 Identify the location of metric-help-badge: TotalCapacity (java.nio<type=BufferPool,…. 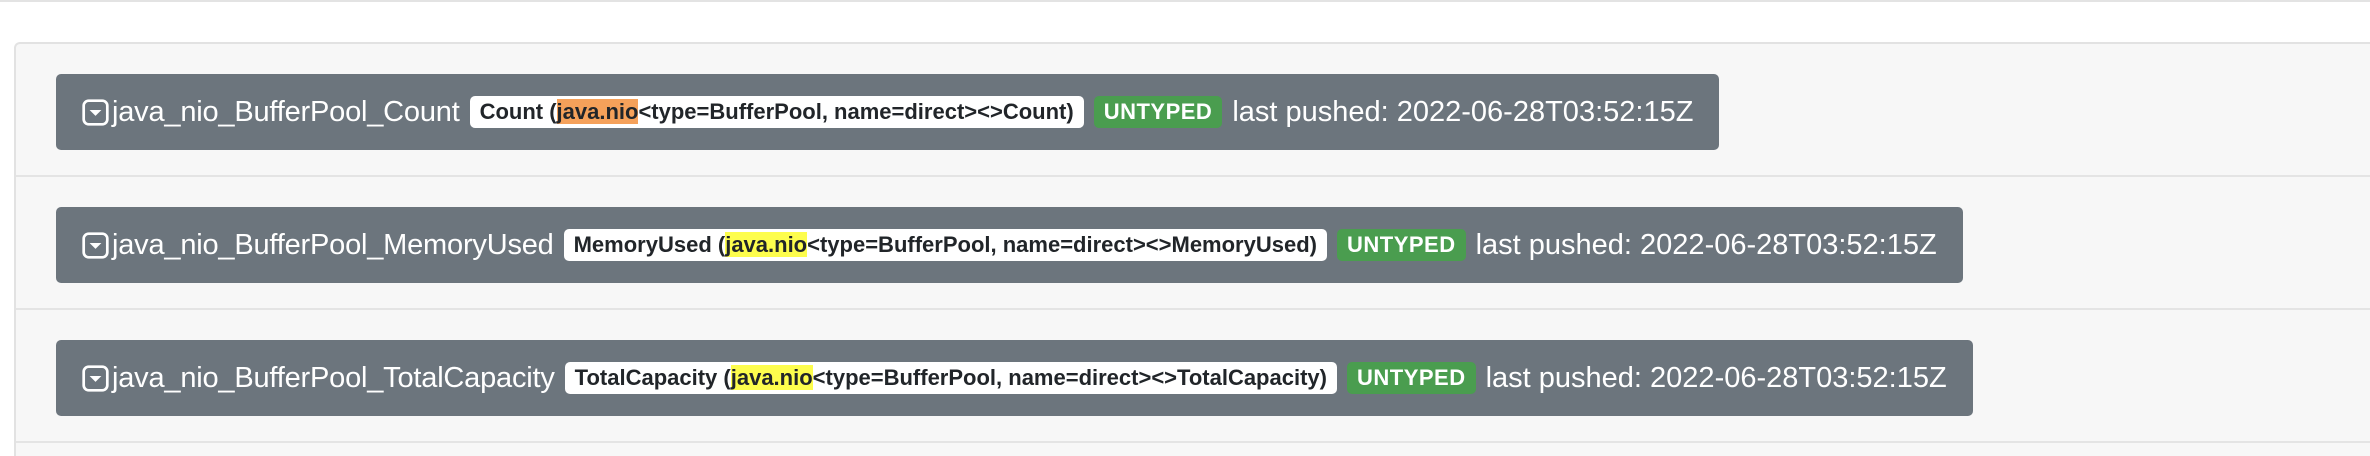
(950, 378).